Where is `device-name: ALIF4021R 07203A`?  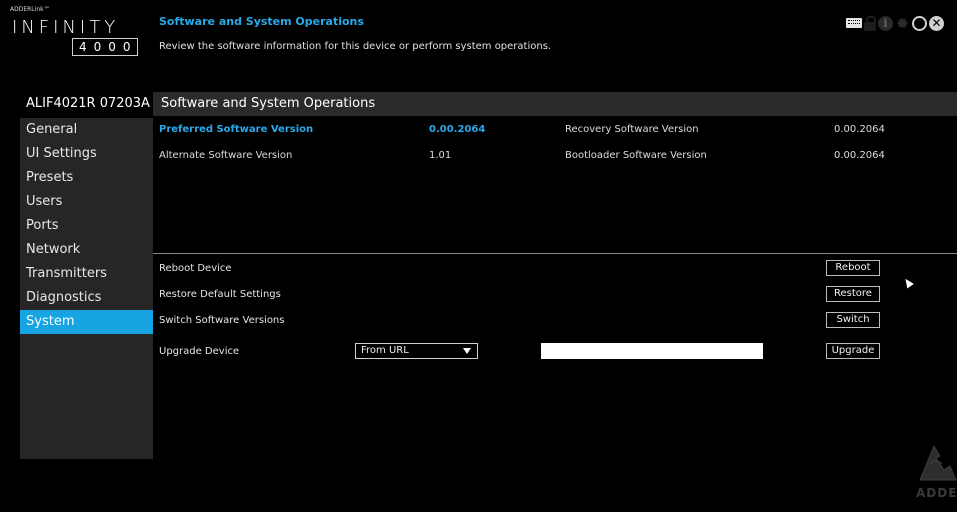 device-name: ALIF4021R 07203A is located at coordinates (88, 103).